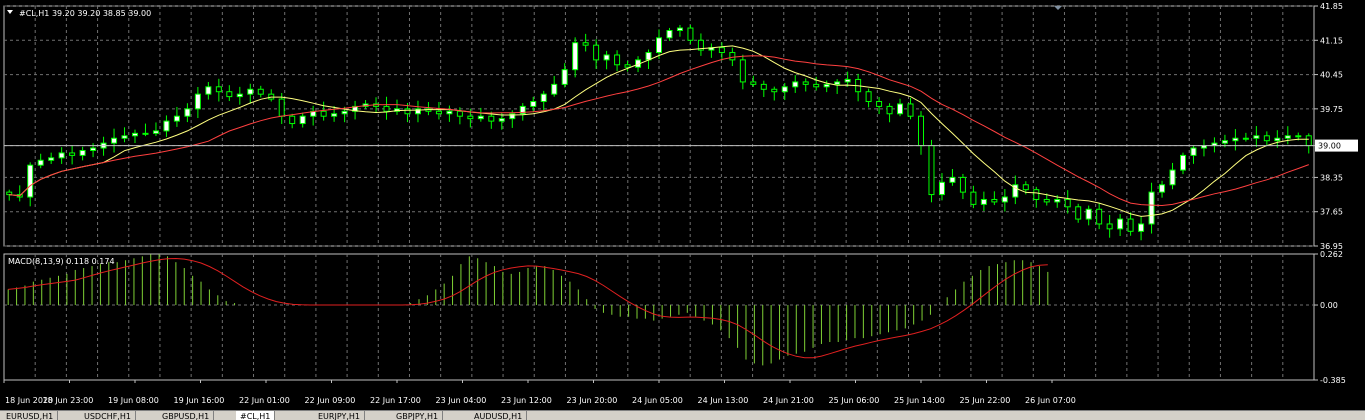  What do you see at coordinates (1331, 6) in the screenshot?
I see `y-tick-label: 41.85` at bounding box center [1331, 6].